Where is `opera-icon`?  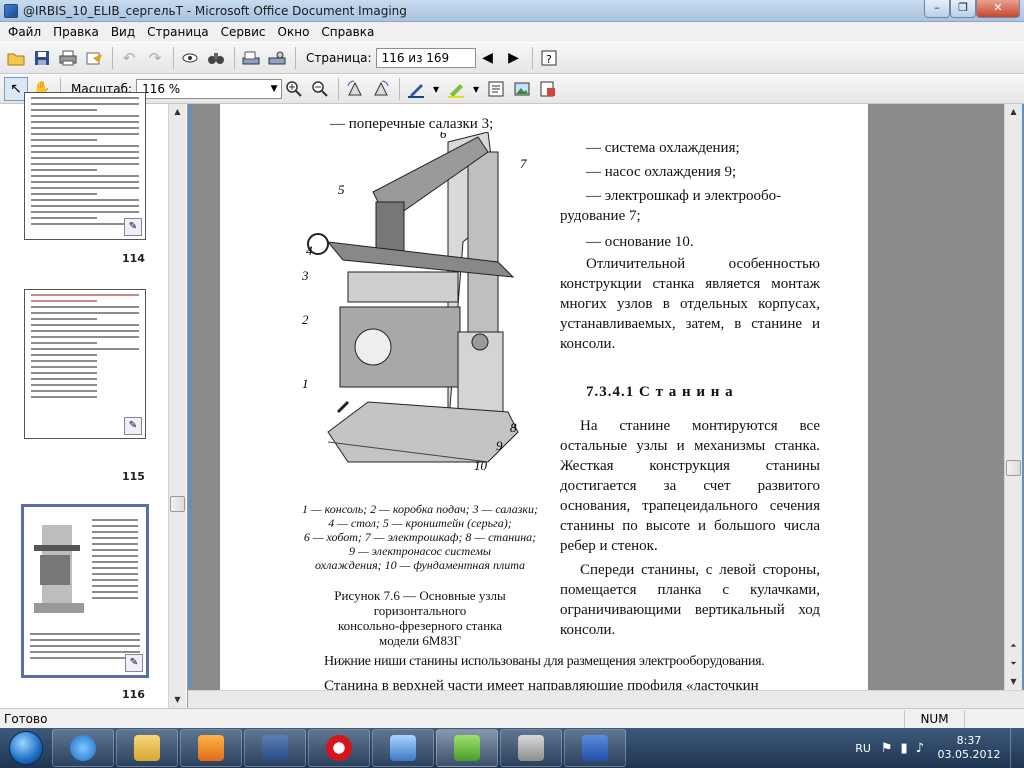 opera-icon is located at coordinates (339, 748).